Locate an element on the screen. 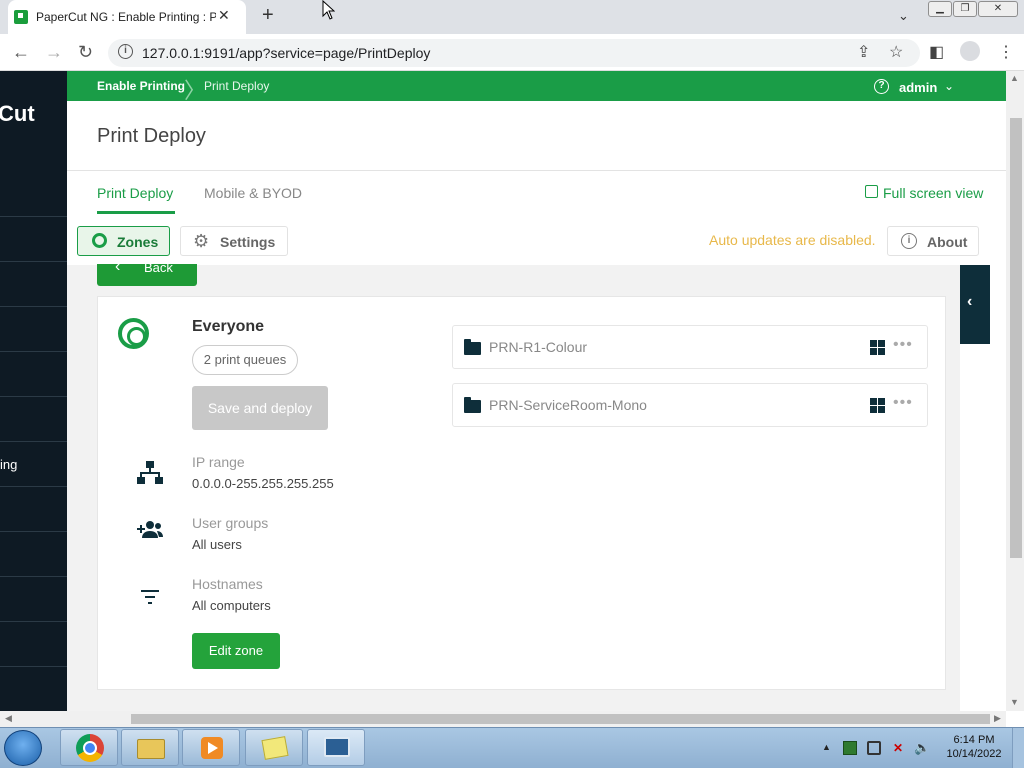  app-sidebar is located at coordinates (33, 391).